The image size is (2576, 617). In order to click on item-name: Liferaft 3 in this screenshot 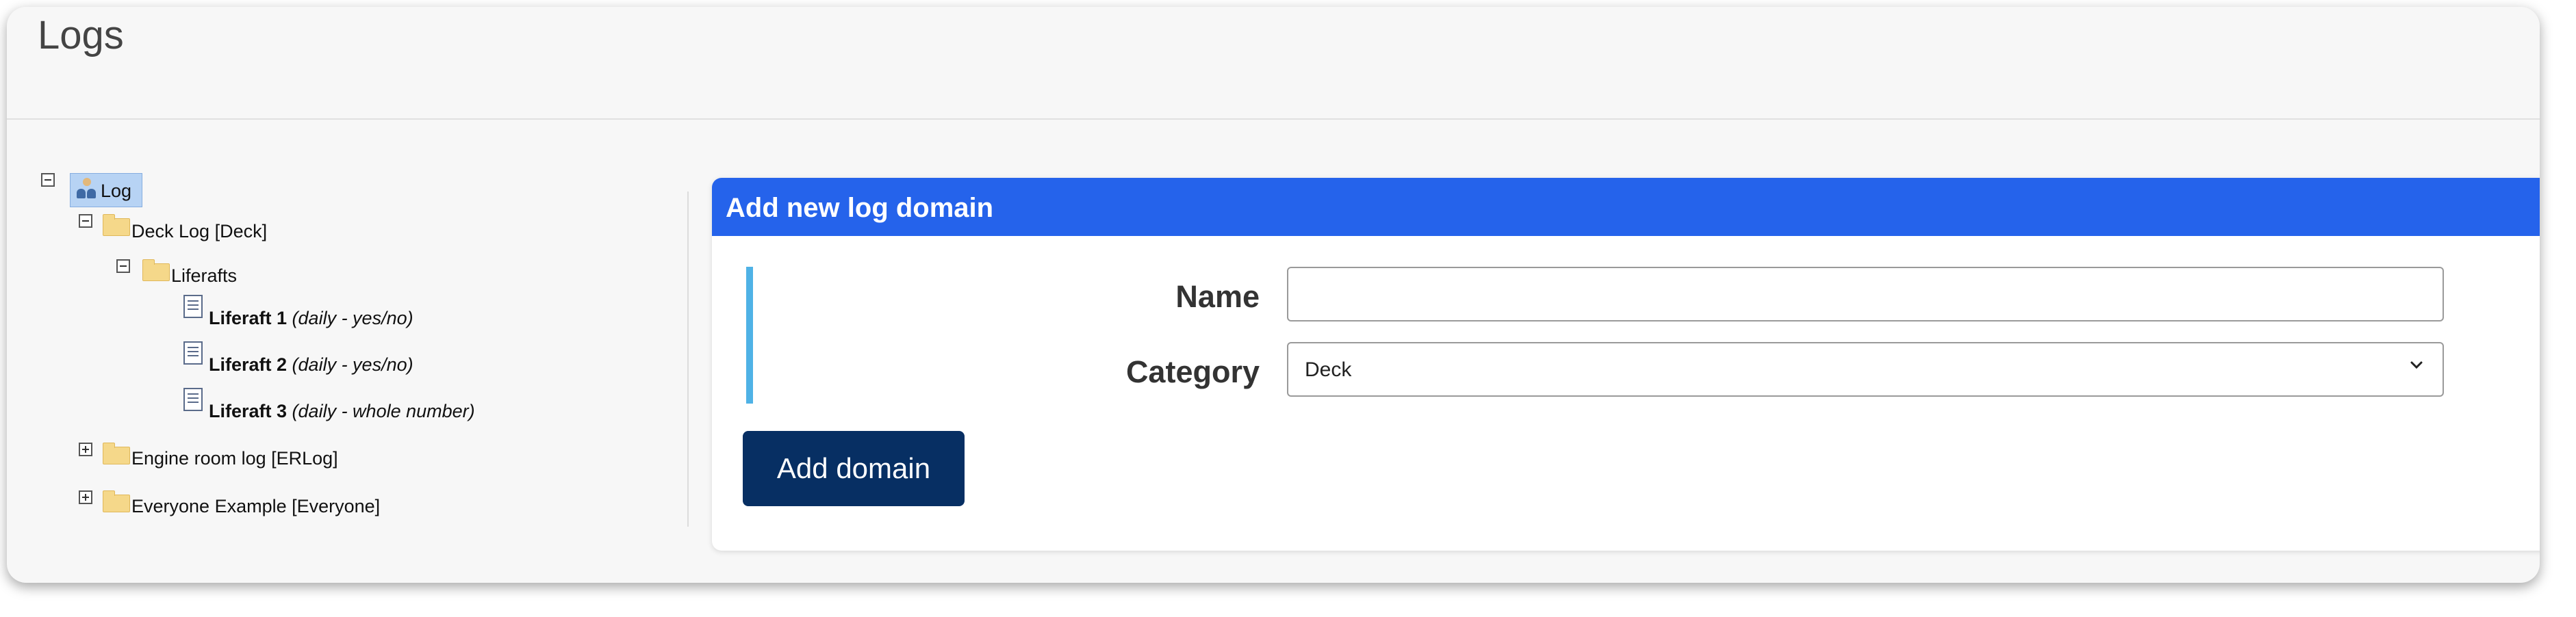, I will do `click(248, 411)`.